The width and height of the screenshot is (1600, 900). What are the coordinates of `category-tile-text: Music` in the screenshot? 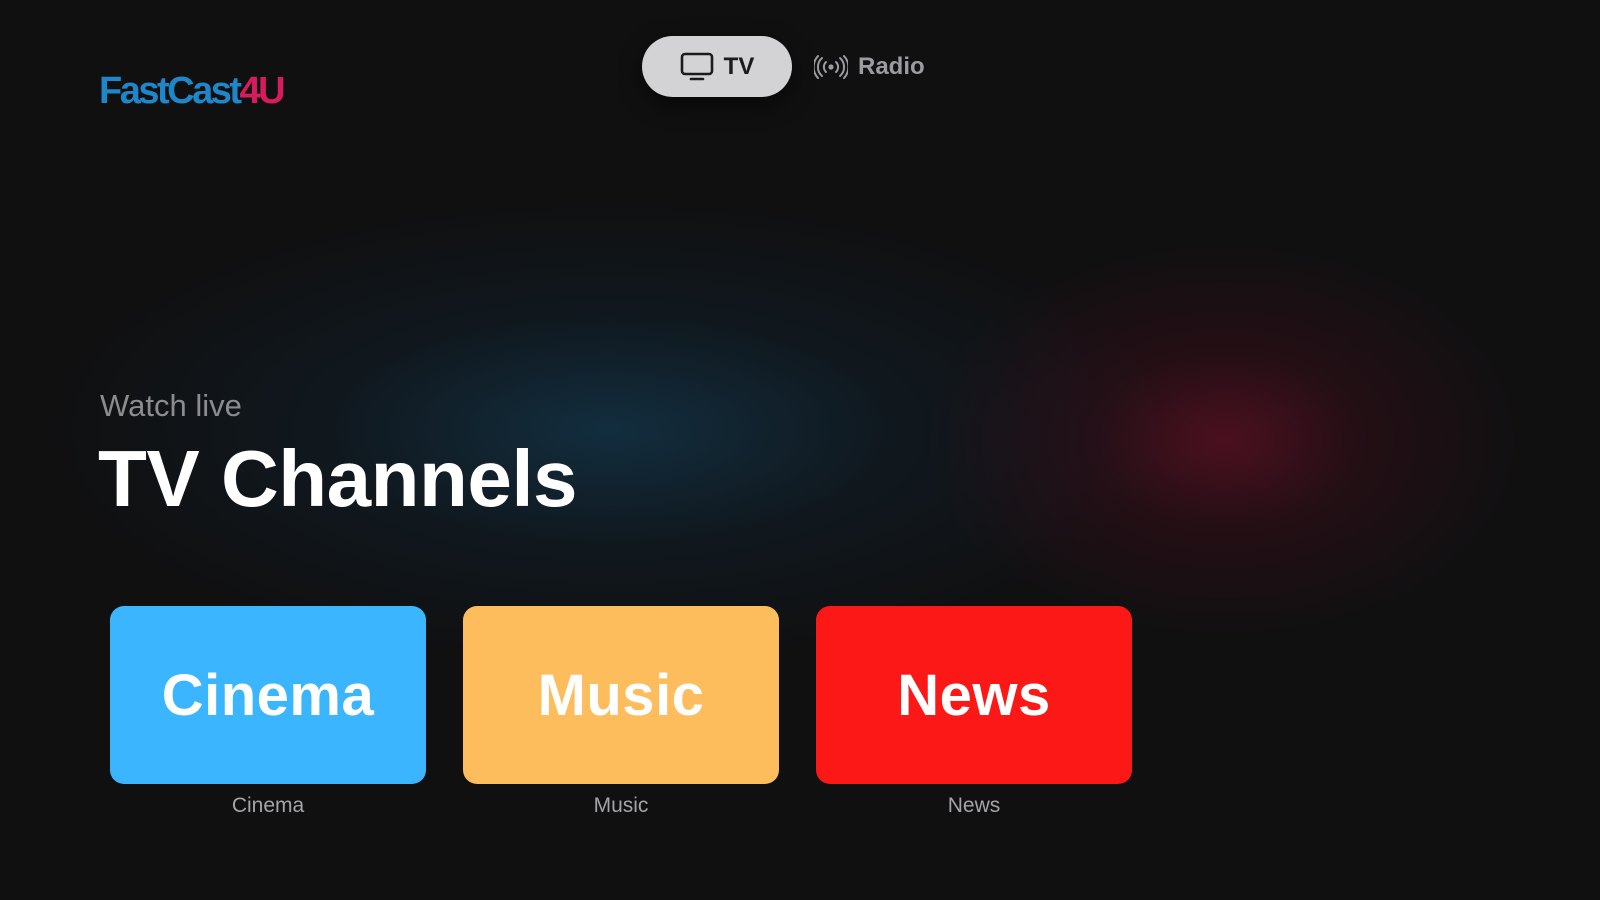 It's located at (621, 695).